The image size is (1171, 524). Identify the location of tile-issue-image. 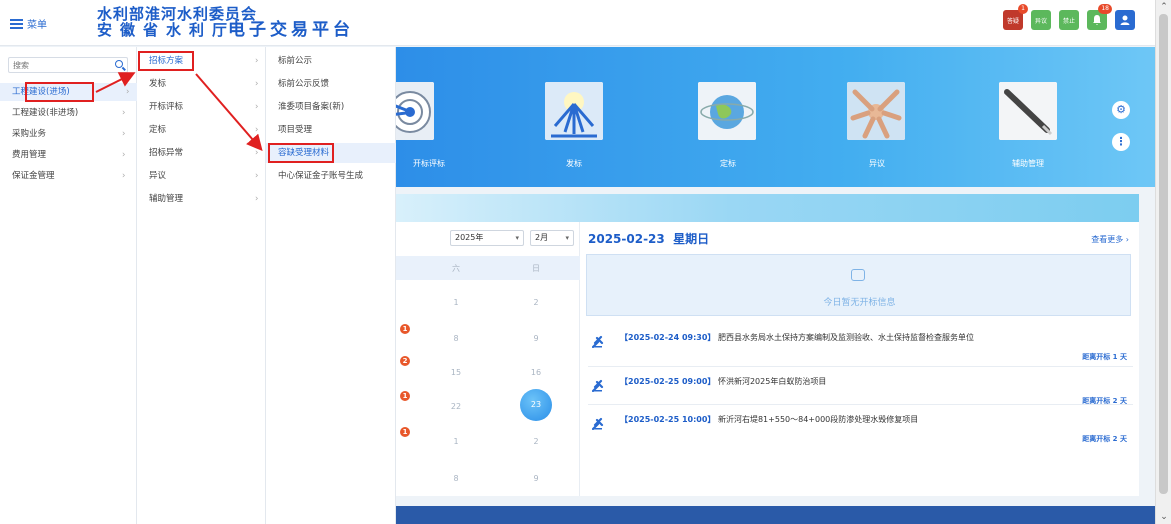
(574, 111).